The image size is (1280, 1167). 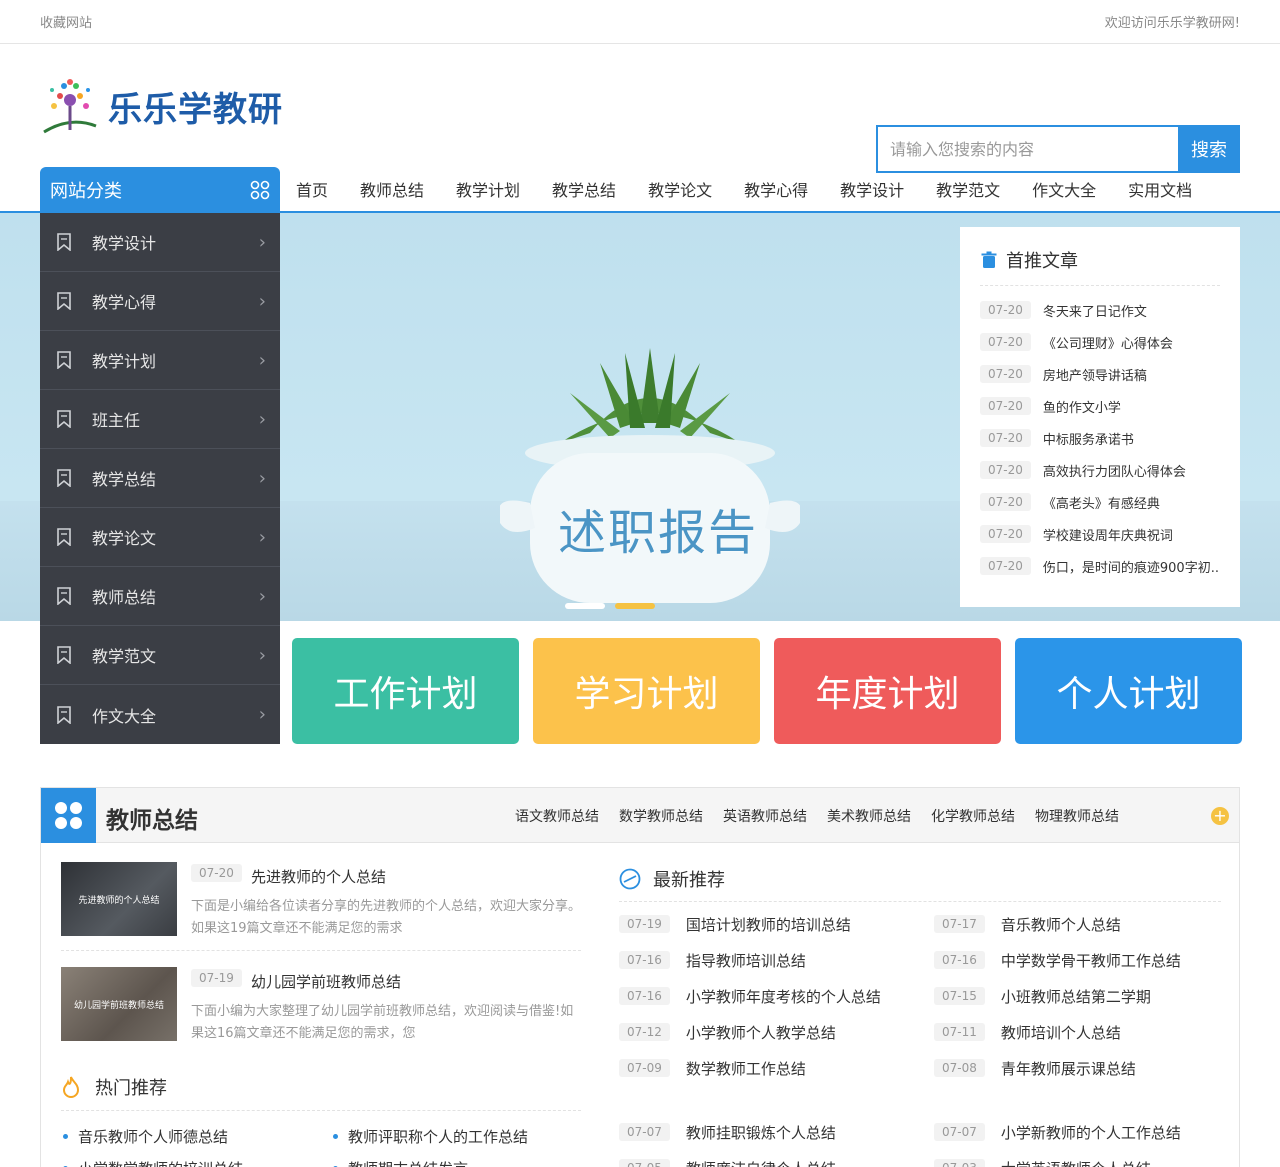 What do you see at coordinates (160, 655) in the screenshot?
I see `sidebar-item-teaching-sample: 教学范文 ›` at bounding box center [160, 655].